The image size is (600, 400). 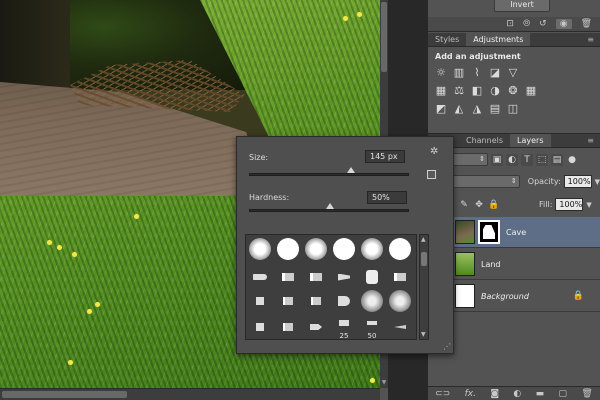 What do you see at coordinates (540, 394) in the screenshot?
I see `folder-icon: ▬` at bounding box center [540, 394].